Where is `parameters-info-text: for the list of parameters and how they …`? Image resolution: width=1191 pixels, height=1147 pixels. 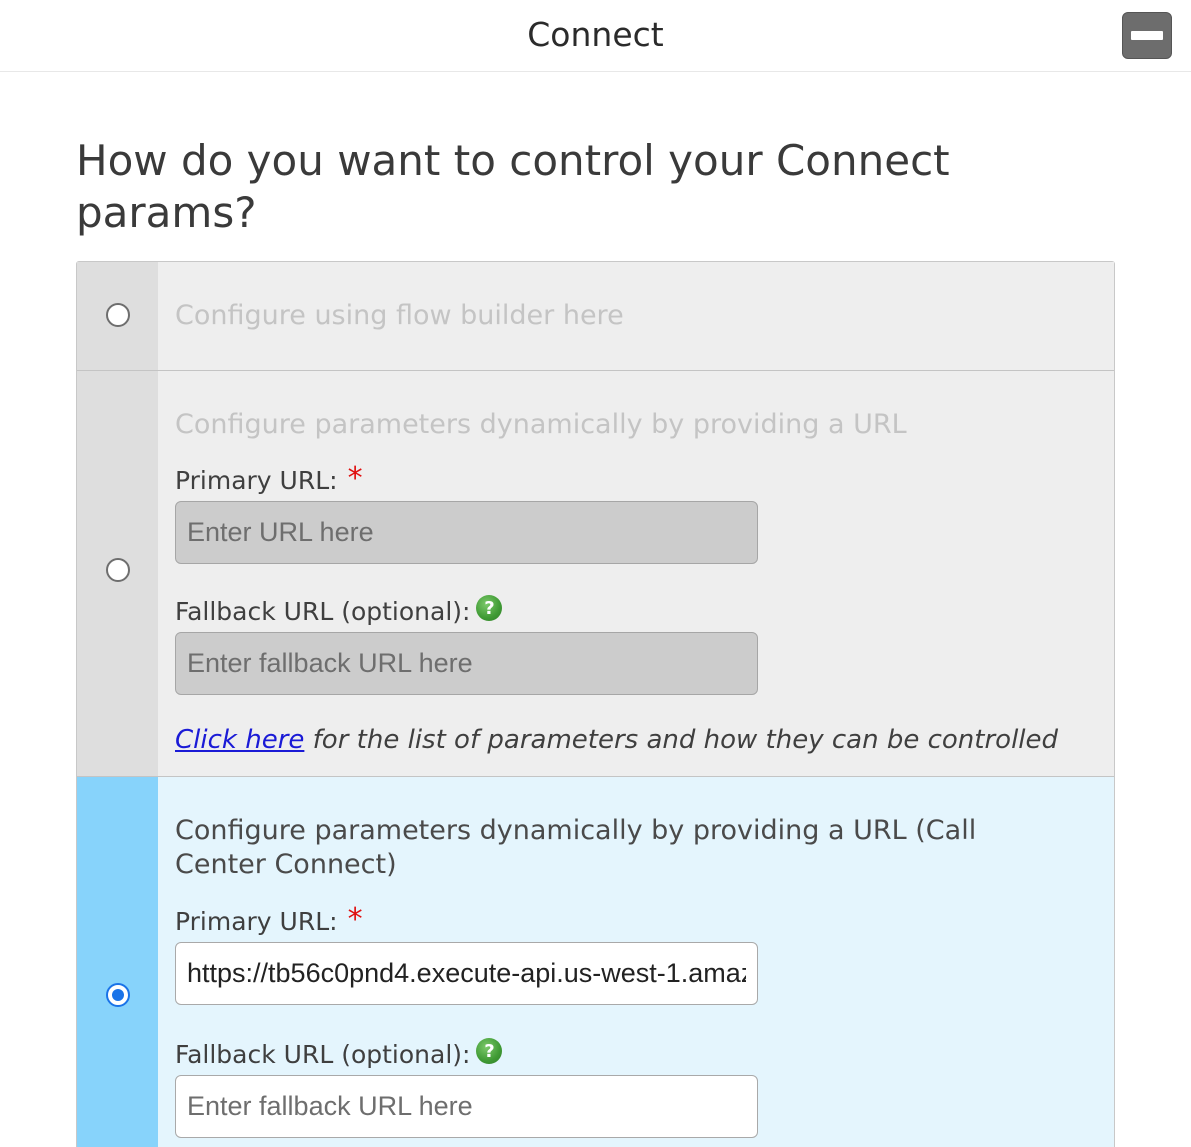
parameters-info-text: for the list of parameters and how they … is located at coordinates (681, 740).